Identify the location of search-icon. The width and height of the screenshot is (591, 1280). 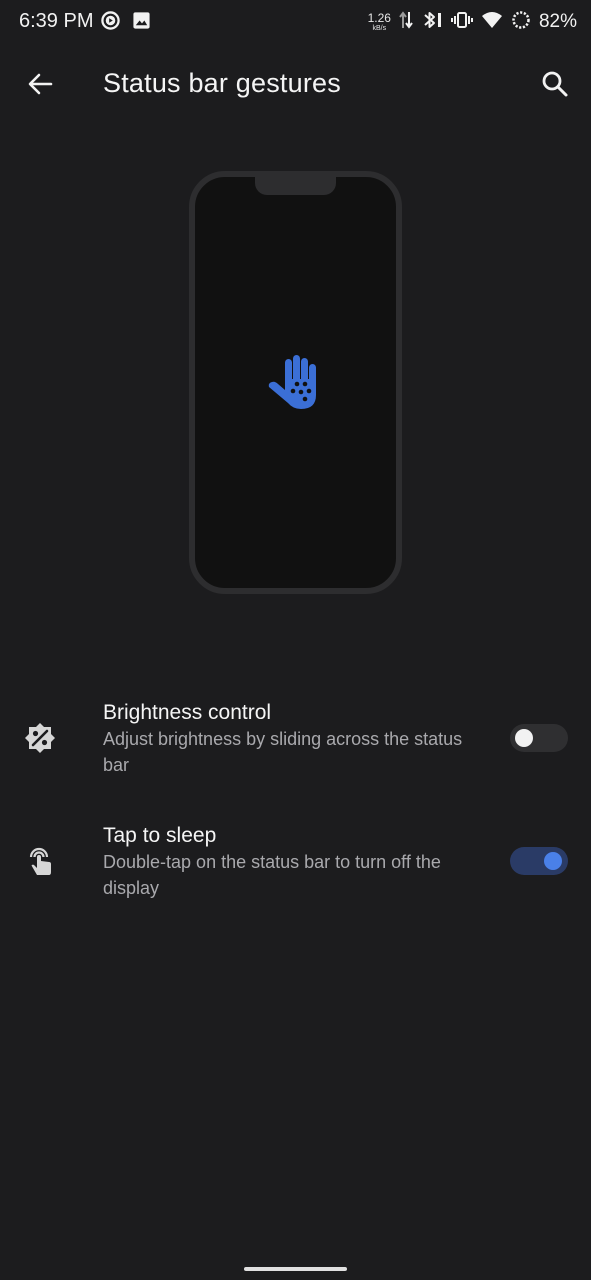
(555, 84).